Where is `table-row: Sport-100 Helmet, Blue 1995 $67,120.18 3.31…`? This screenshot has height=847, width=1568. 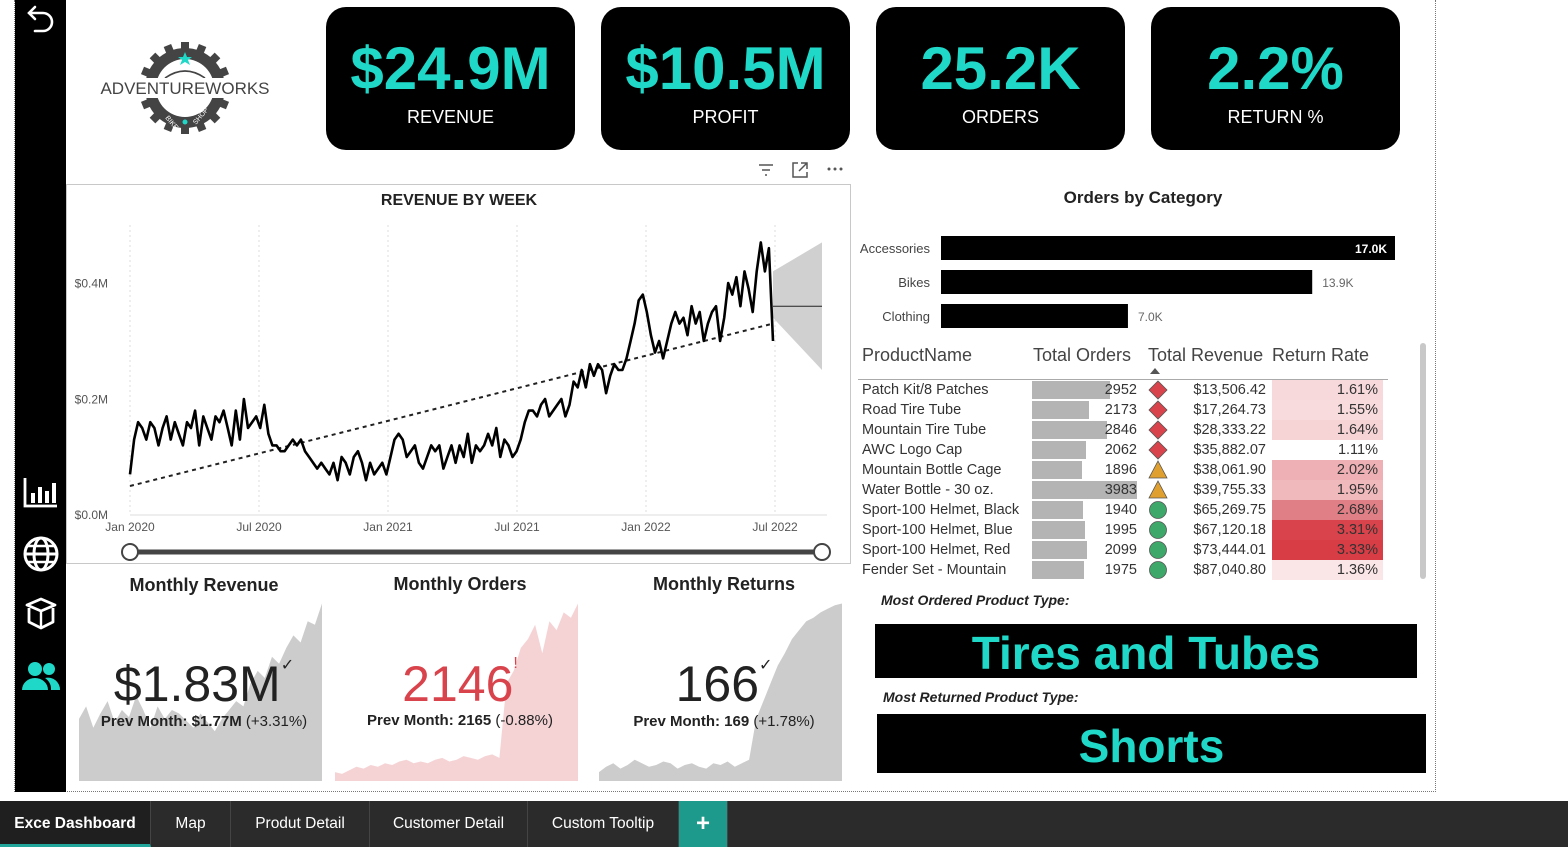 table-row: Sport-100 Helmet, Blue 1995 $67,120.18 3.31… is located at coordinates (1123, 530).